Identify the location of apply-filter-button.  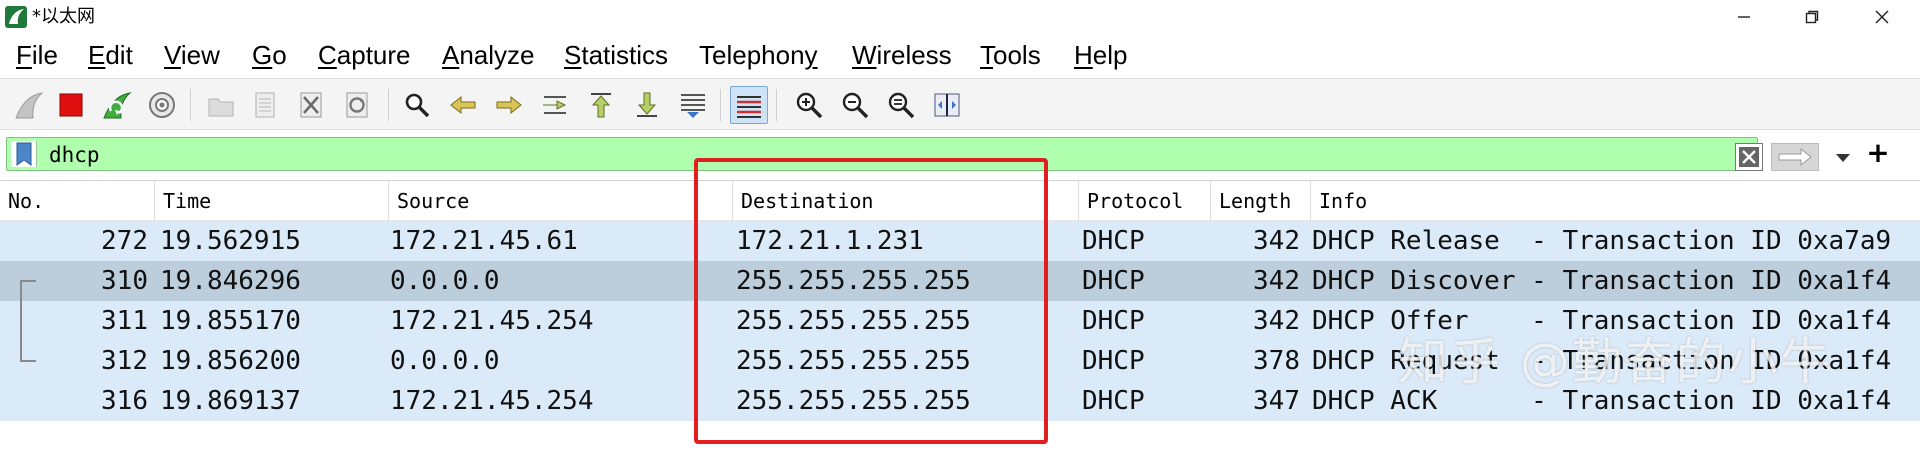
(1795, 157).